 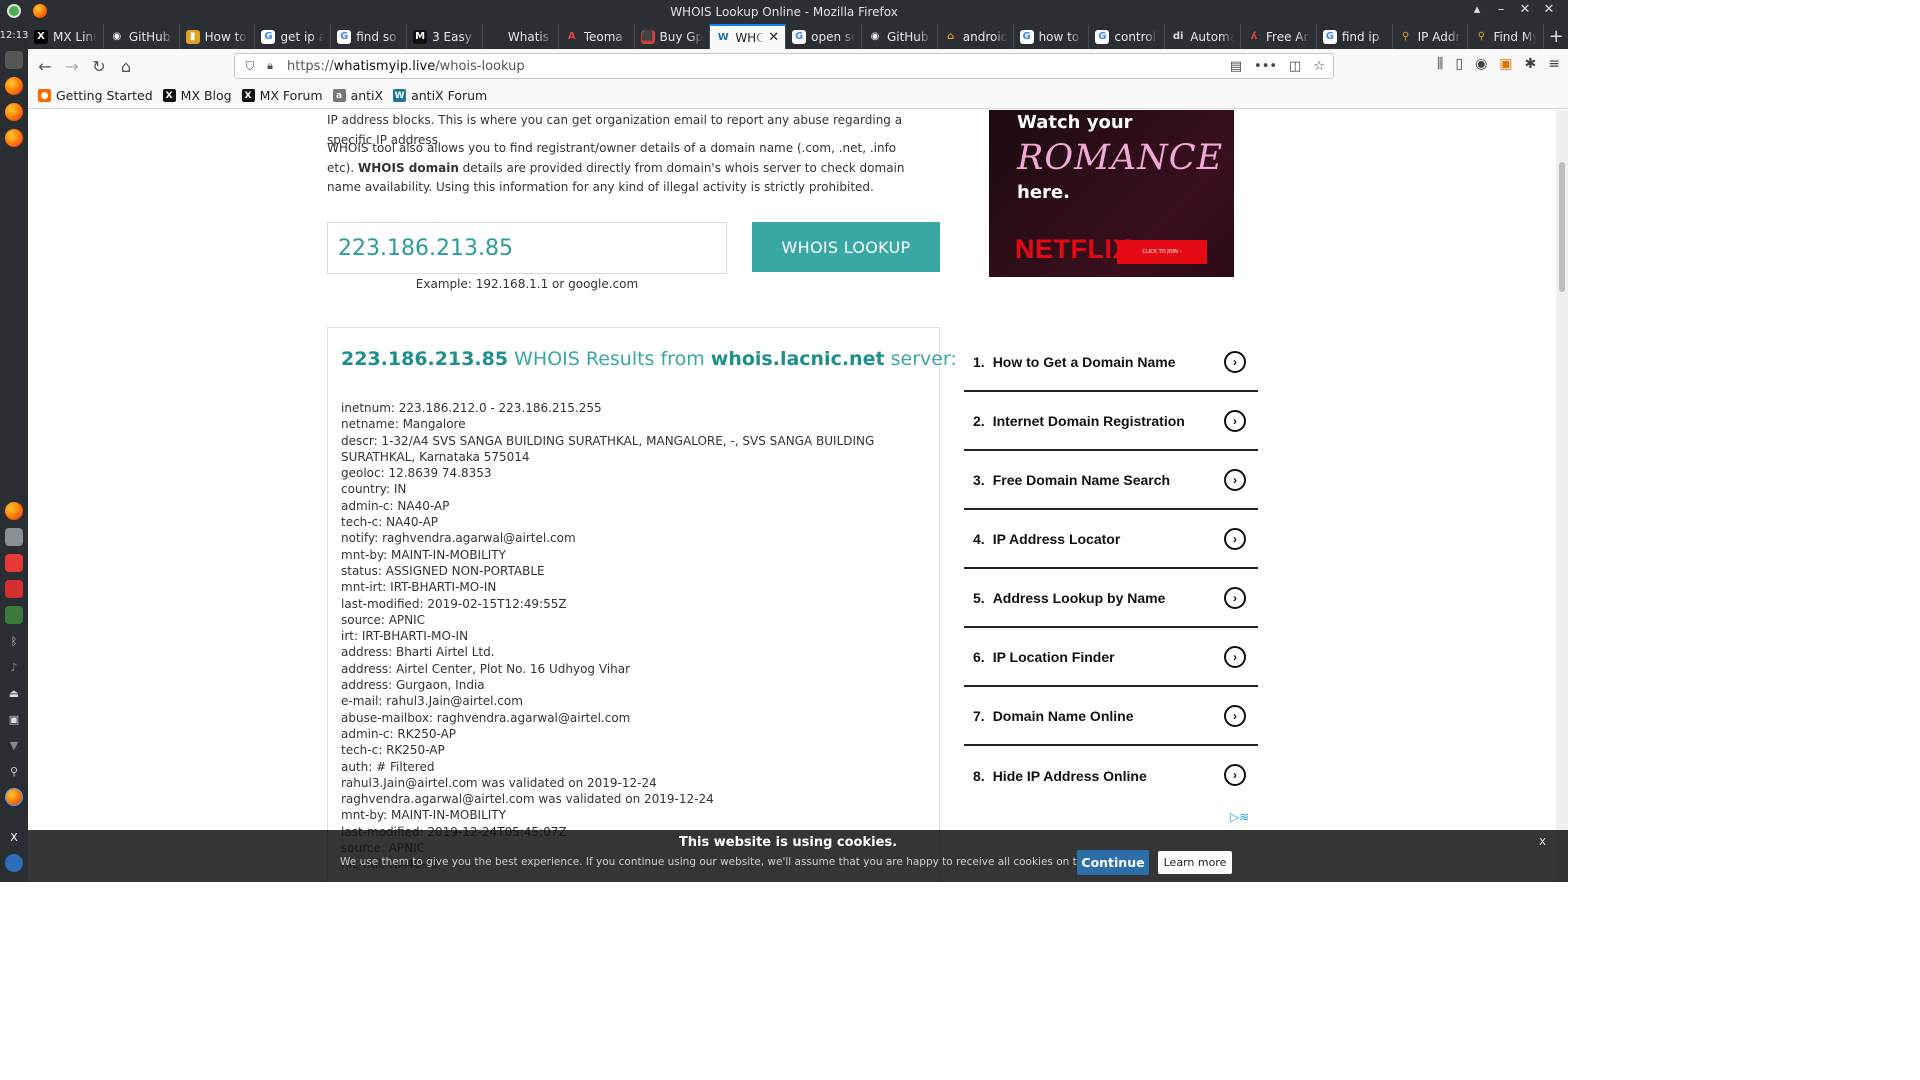 What do you see at coordinates (14, 511) in the screenshot?
I see `firefox-tray-icon` at bounding box center [14, 511].